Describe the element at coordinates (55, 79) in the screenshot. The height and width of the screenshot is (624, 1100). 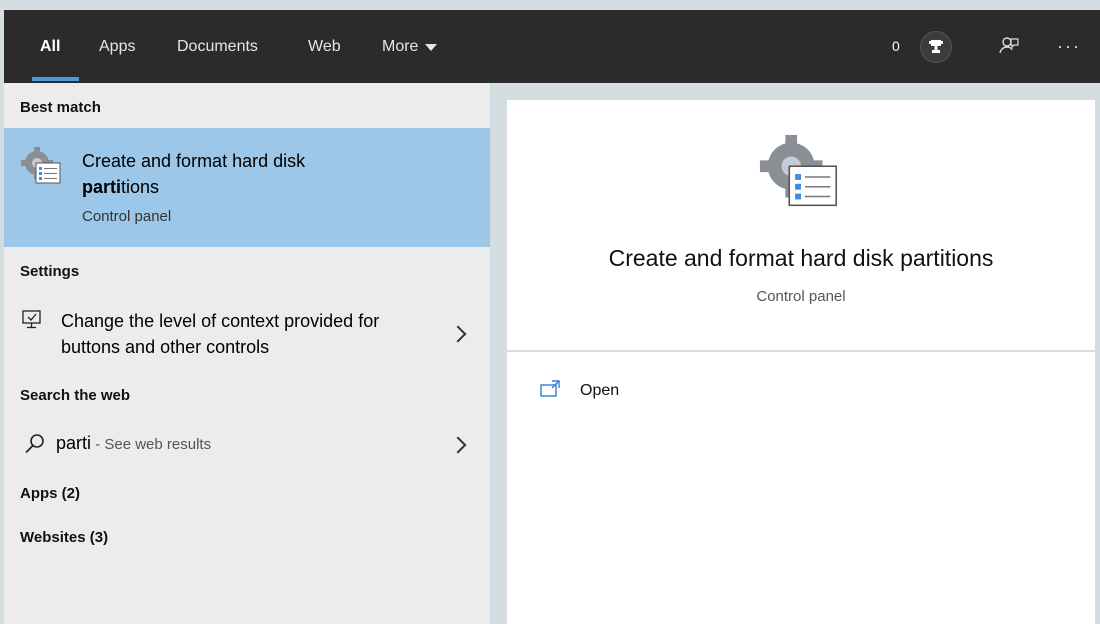
I see `active-tab-indicator` at that location.